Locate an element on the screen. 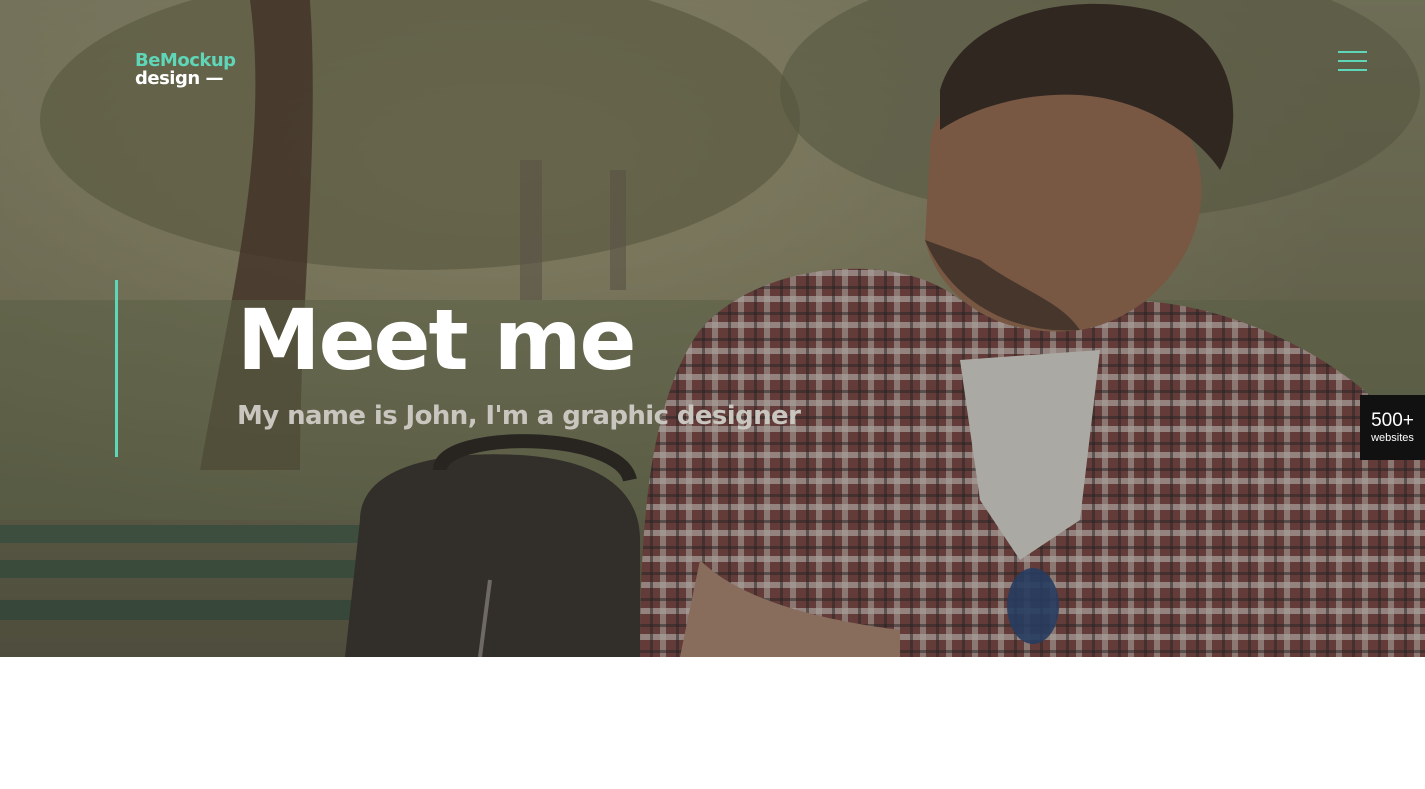  hero-accent-line is located at coordinates (116, 368).